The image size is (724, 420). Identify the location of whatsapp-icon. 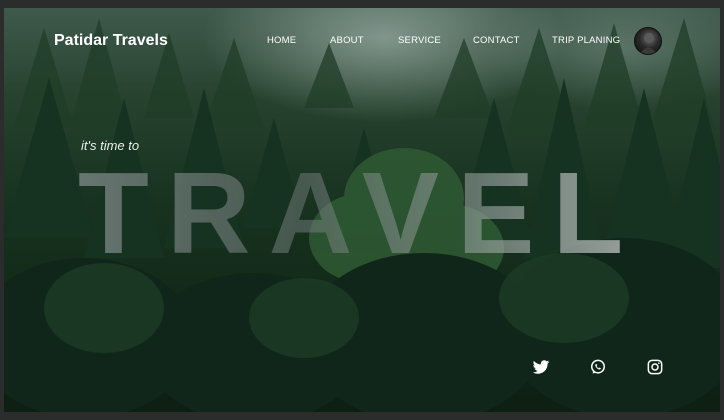
(598, 367).